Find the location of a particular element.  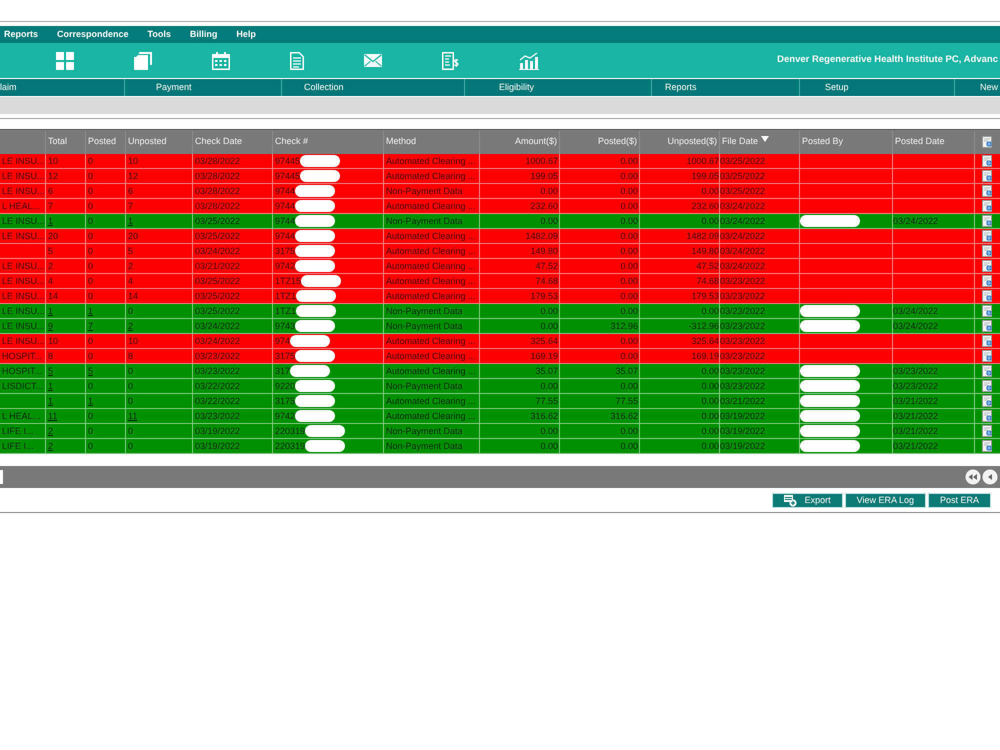

menu-item: Tools is located at coordinates (159, 34).